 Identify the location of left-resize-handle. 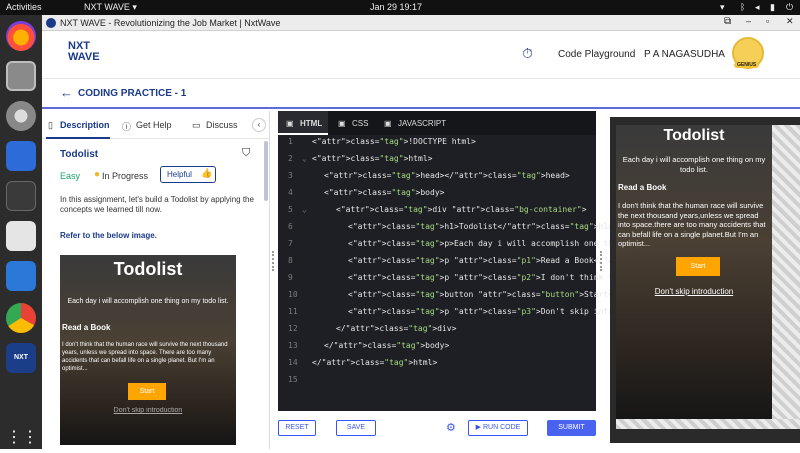
(274, 261).